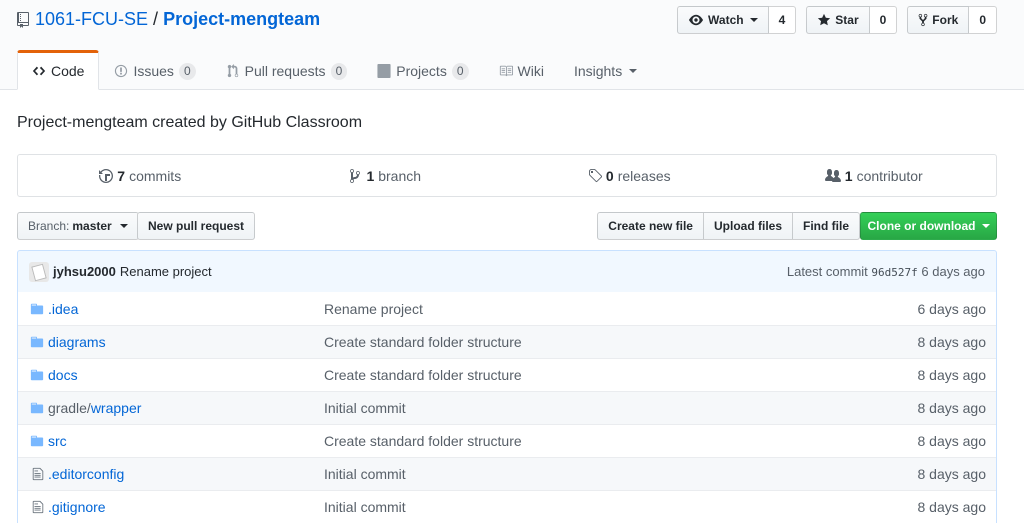 The image size is (1024, 523). I want to click on tab-code: Code, so click(58, 70).